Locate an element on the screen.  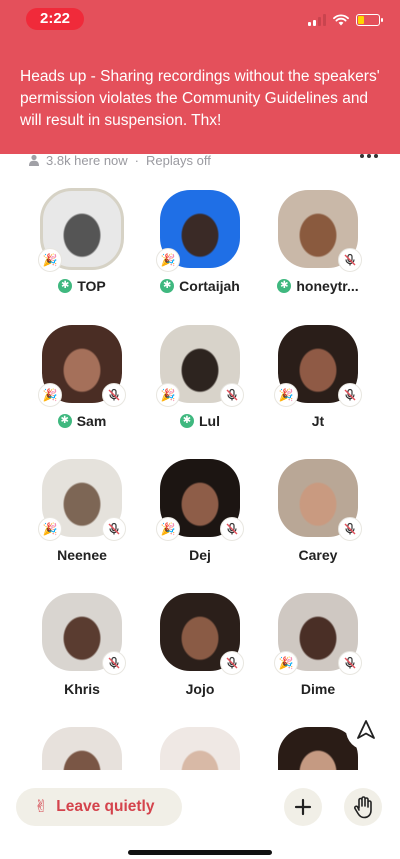
status-icons is located at coordinates (345, 20).